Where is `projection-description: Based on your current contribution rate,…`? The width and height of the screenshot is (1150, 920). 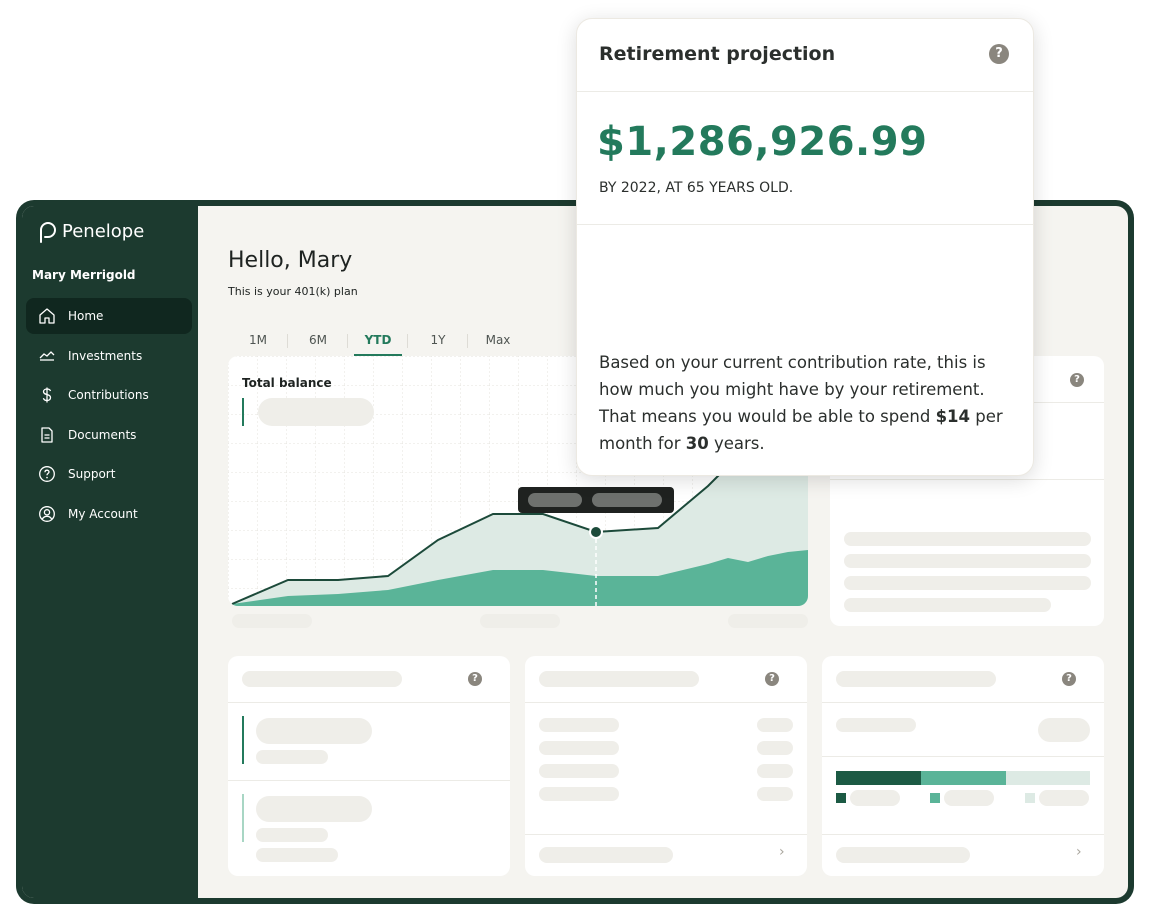 projection-description: Based on your current contribution rate,… is located at coordinates (809, 403).